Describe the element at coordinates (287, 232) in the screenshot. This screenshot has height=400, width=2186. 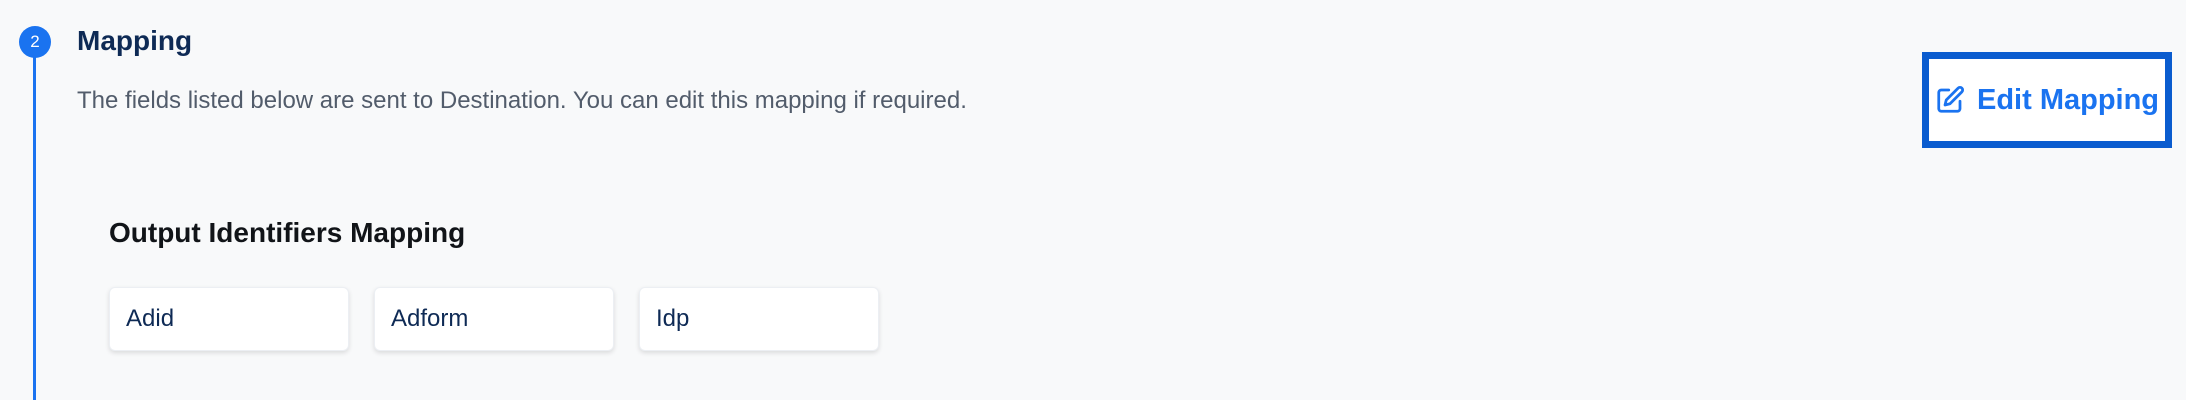
I see `output-identifiers-title: Output Identifiers Mapping` at that location.